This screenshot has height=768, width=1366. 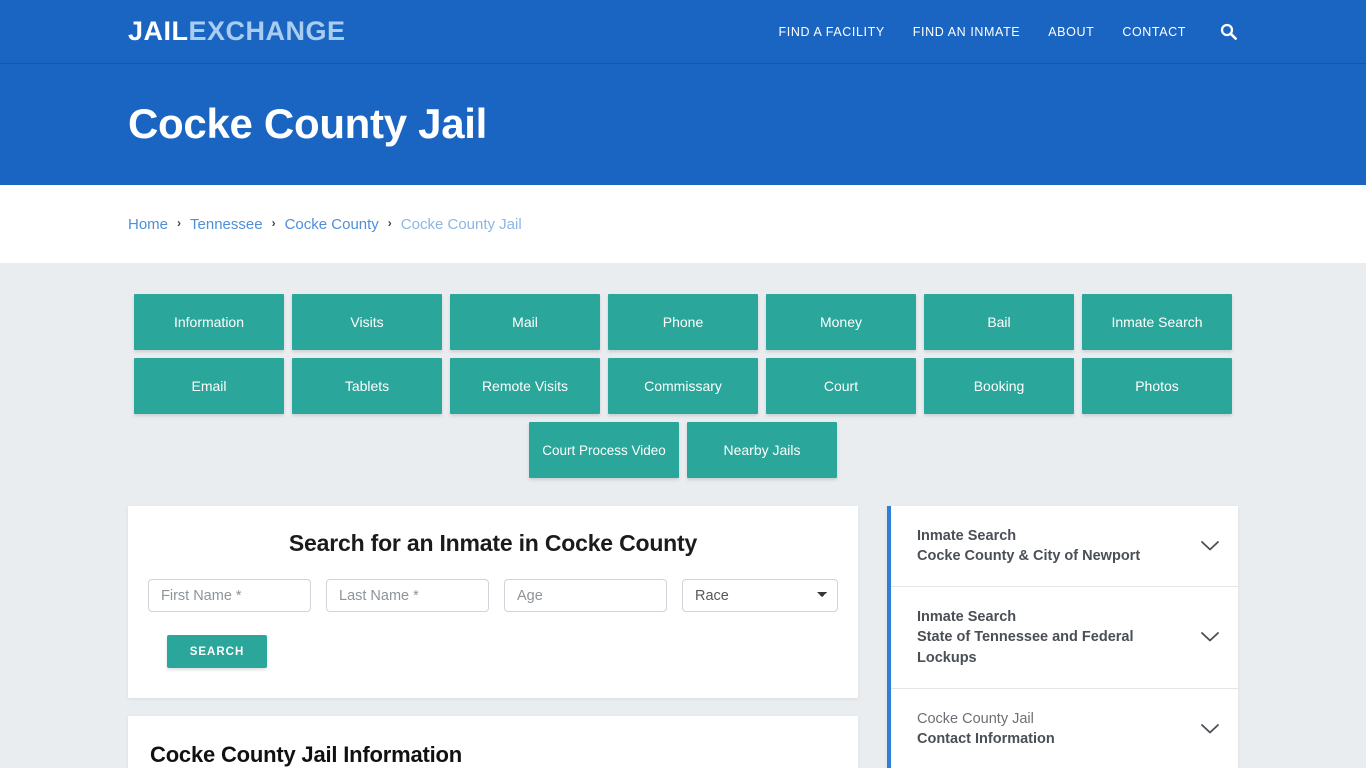 I want to click on nav-search-button, so click(x=1228, y=32).